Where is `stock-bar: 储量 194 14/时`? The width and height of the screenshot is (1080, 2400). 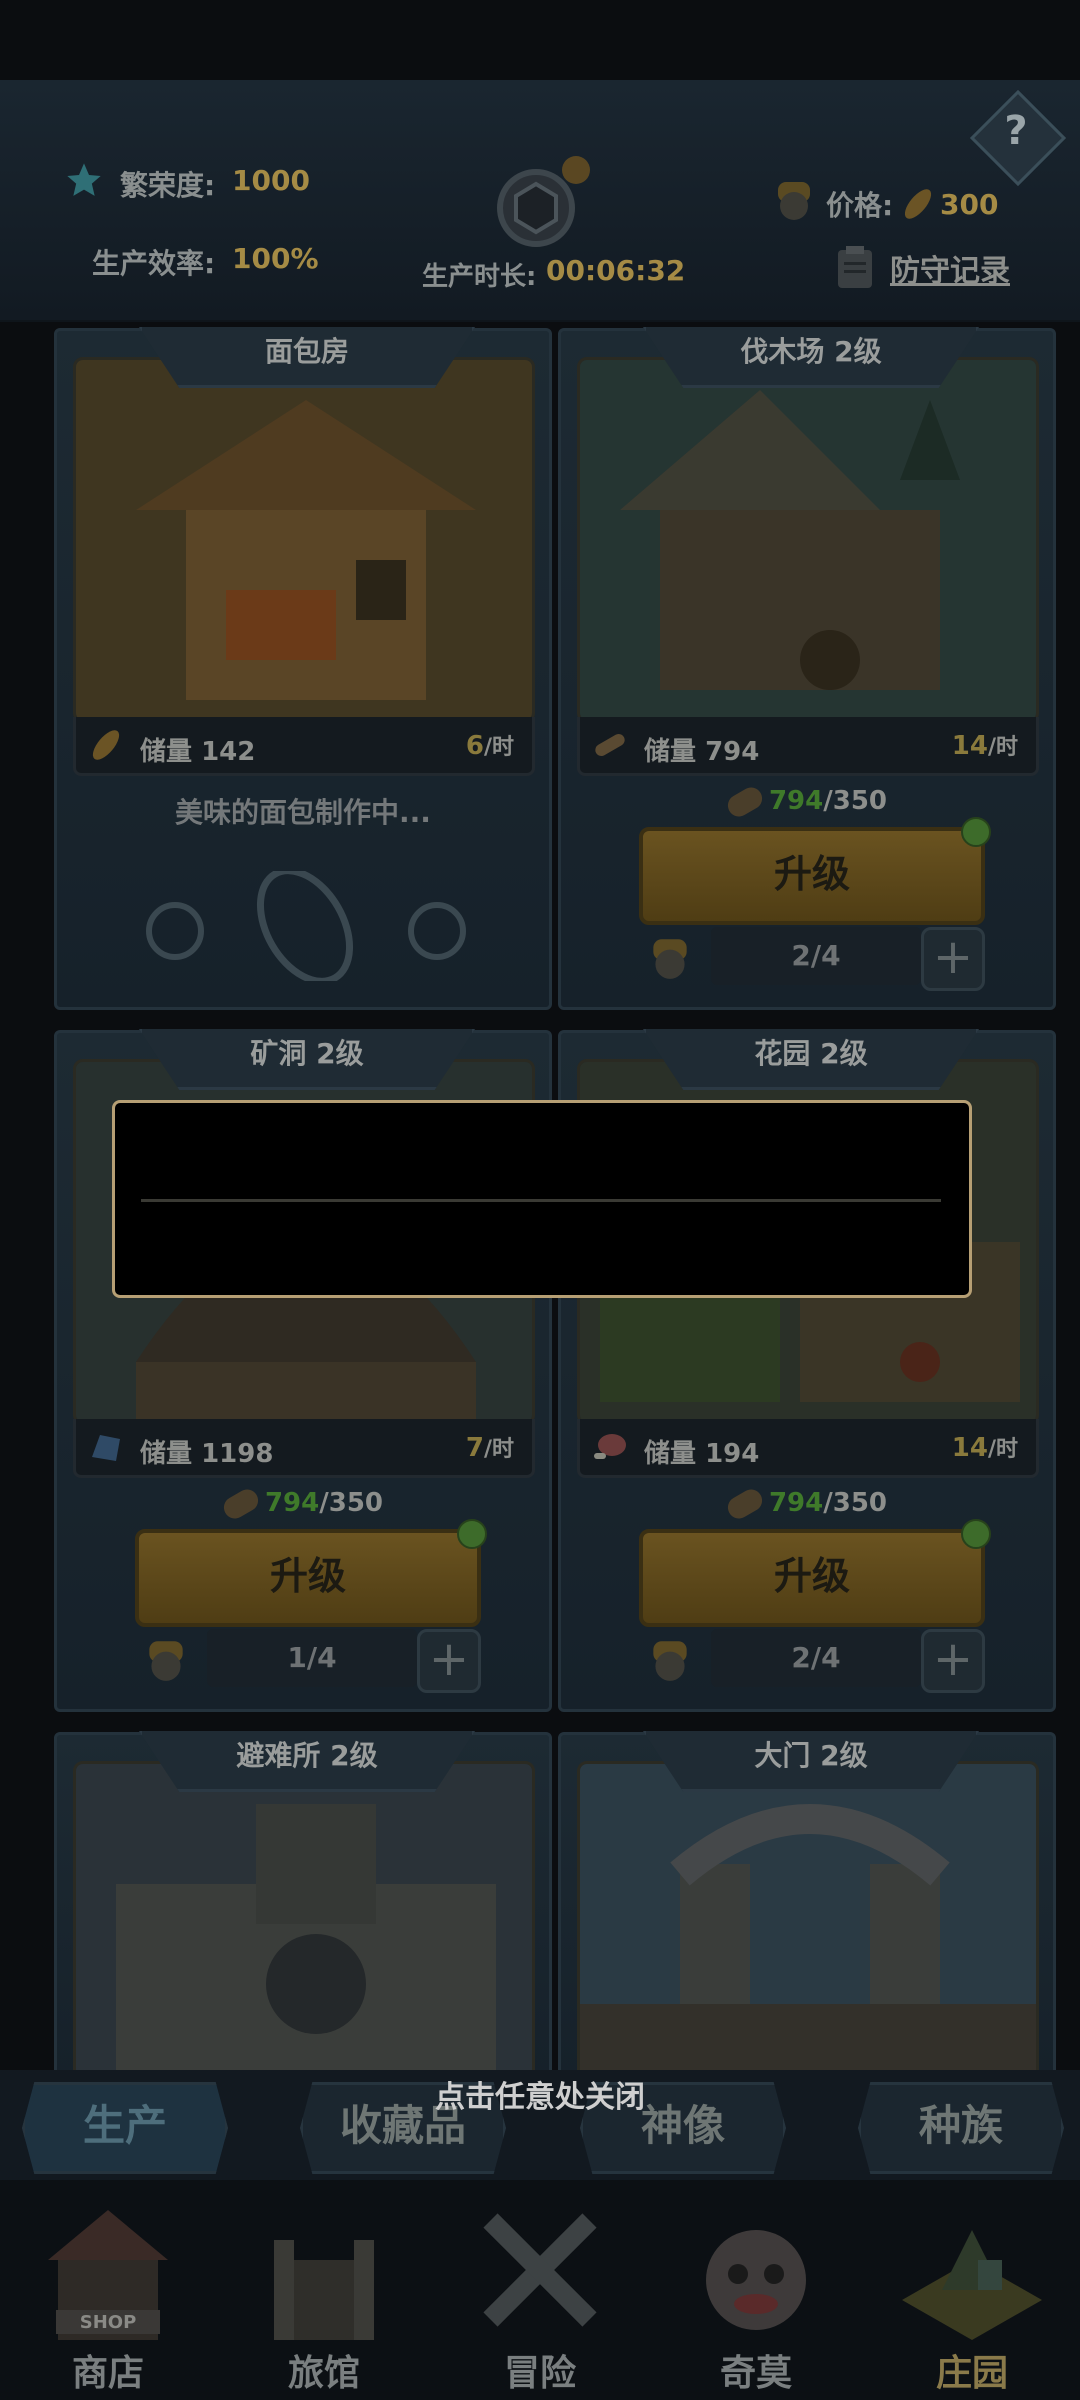
stock-bar: 储量 194 14/时 is located at coordinates (808, 1448).